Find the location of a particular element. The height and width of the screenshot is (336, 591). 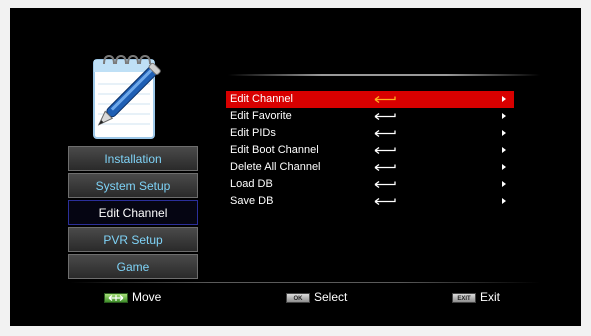

hint-exit: EXIT Exit is located at coordinates (476, 297).